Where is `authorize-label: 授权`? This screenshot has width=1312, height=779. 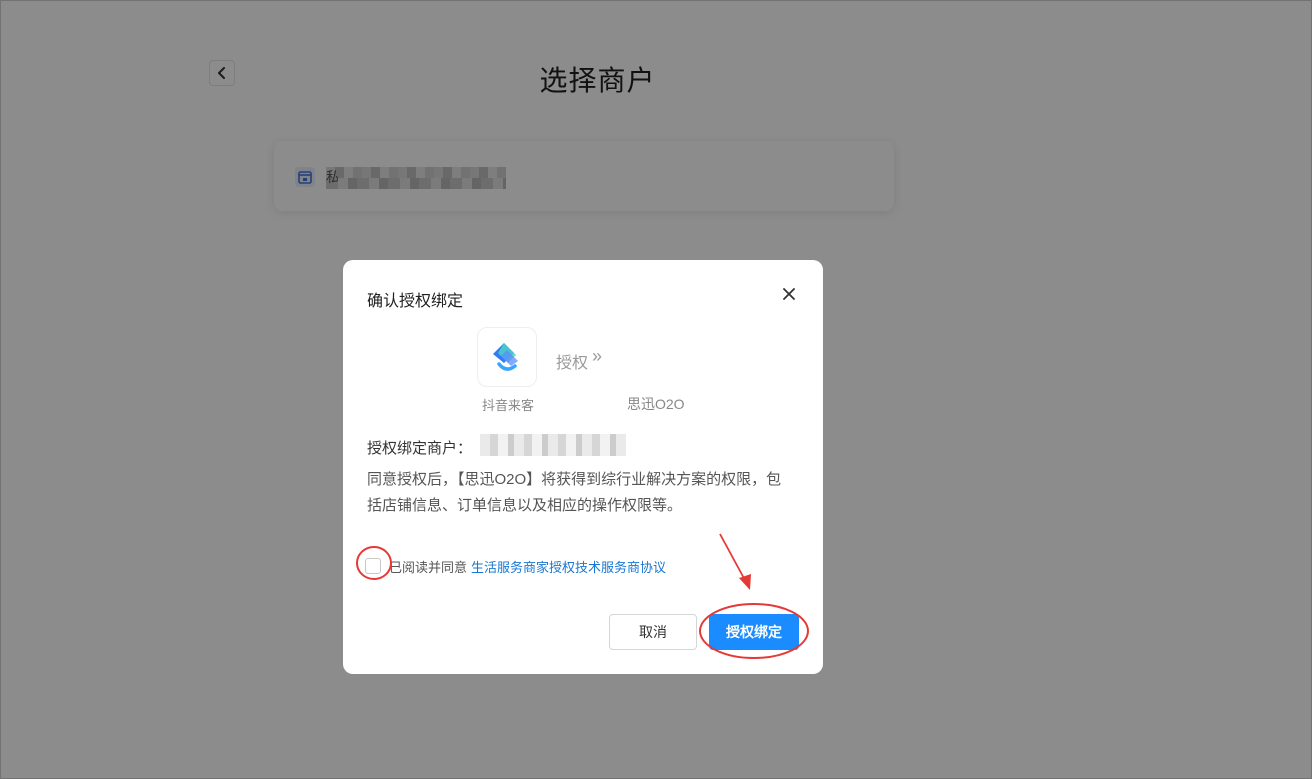 authorize-label: 授权 is located at coordinates (572, 363).